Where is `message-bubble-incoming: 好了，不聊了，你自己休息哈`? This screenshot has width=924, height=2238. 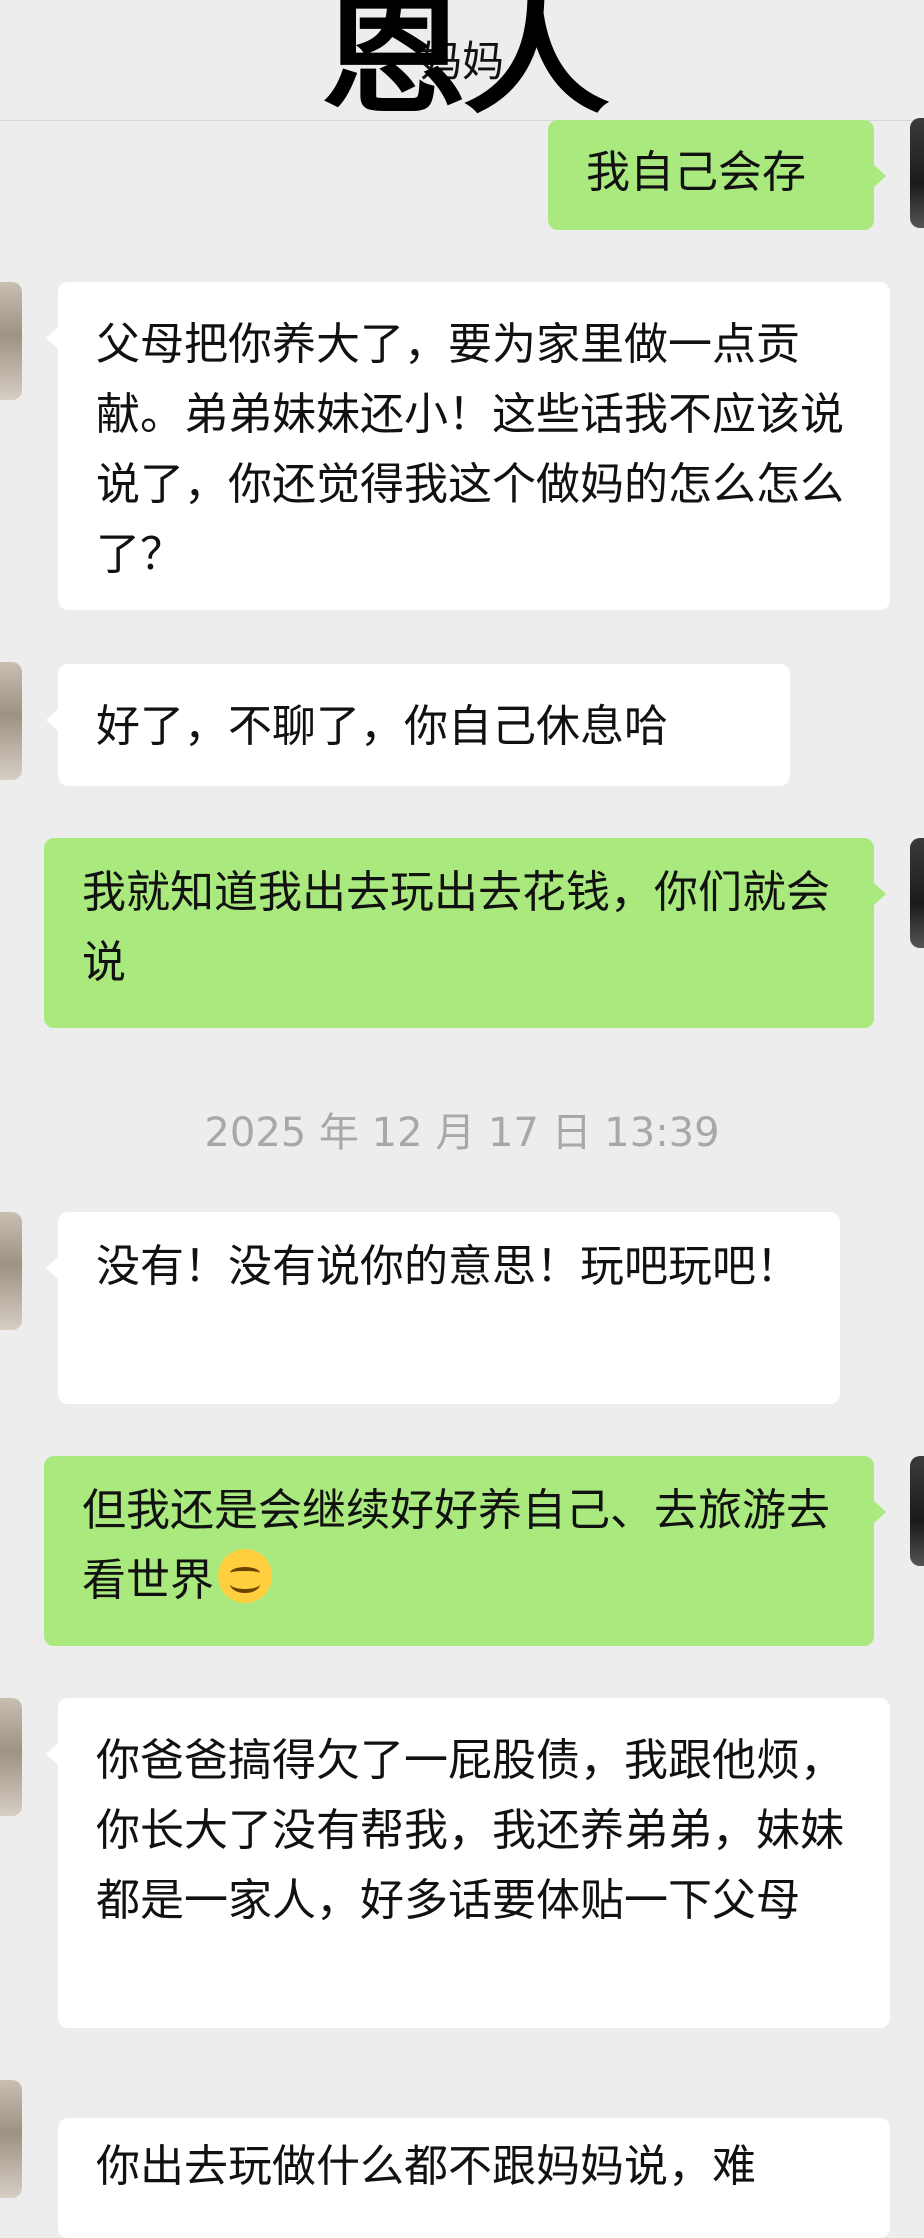 message-bubble-incoming: 好了，不聊了，你自己休息哈 is located at coordinates (418, 725).